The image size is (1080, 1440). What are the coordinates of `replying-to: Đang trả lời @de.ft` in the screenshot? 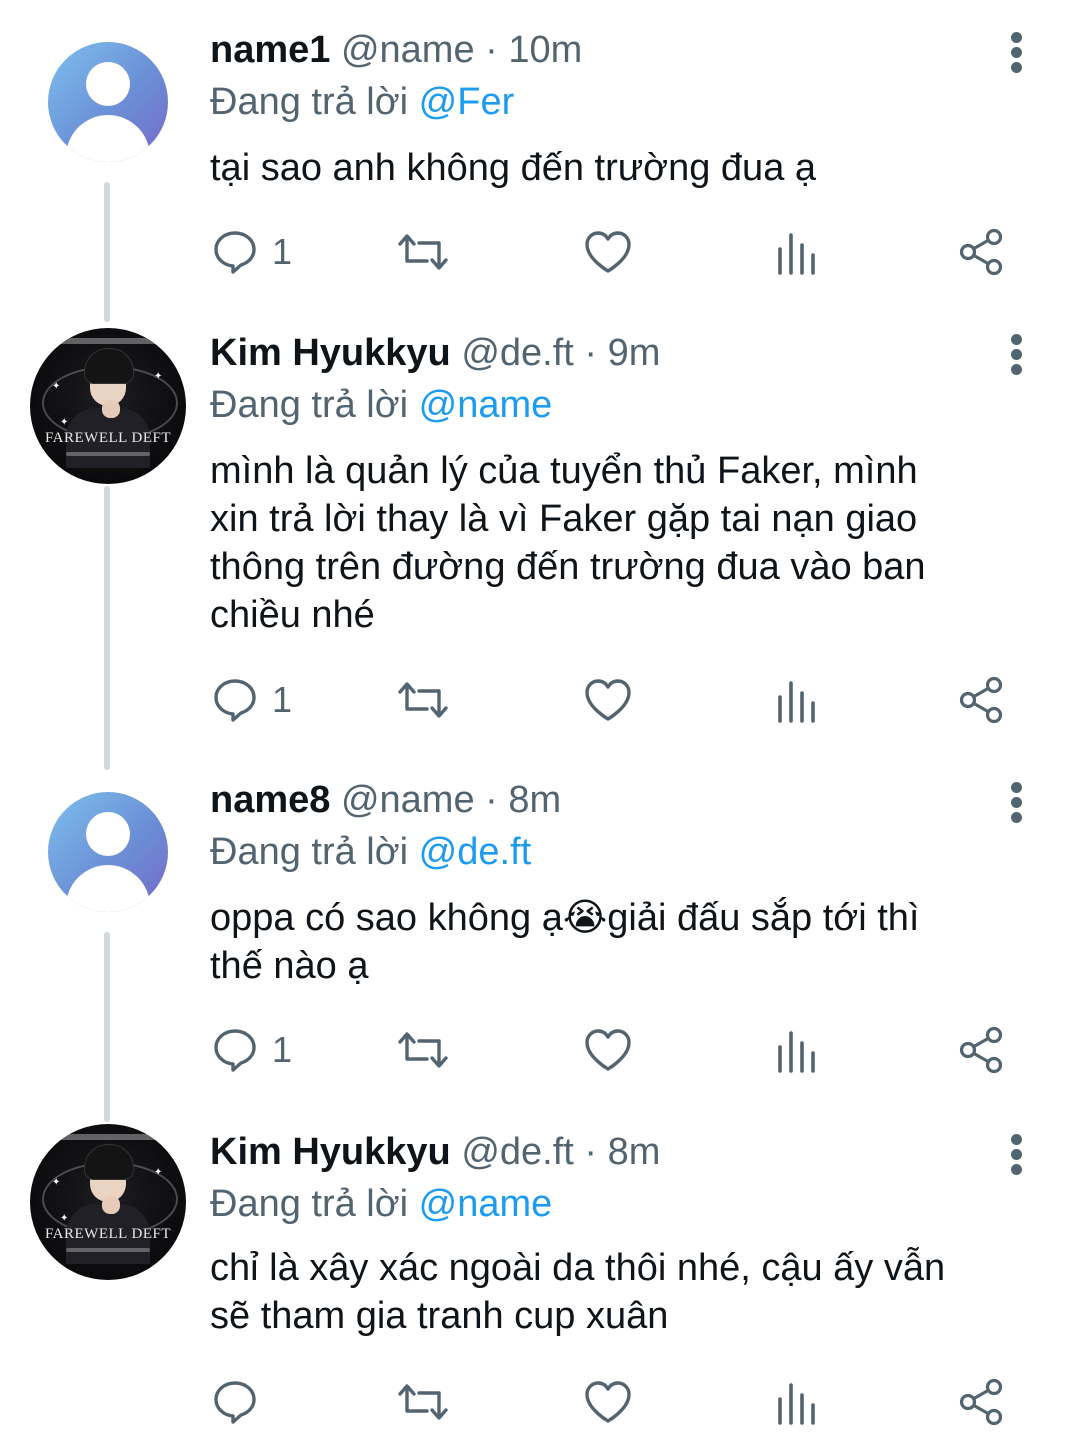 It's located at (370, 852).